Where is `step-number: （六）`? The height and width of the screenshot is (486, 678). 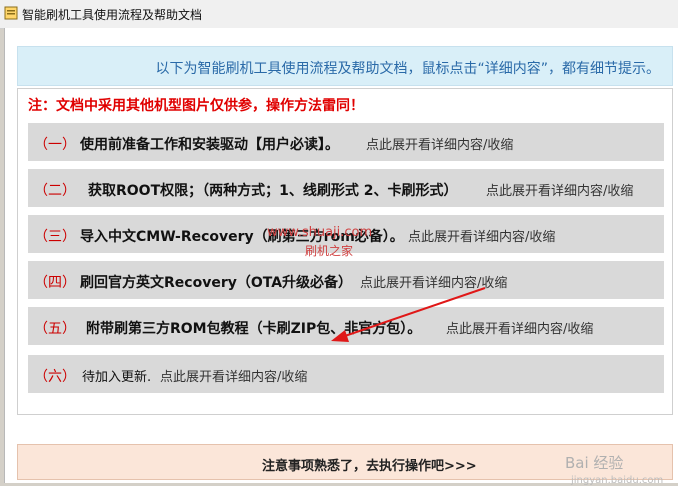 step-number: （六） is located at coordinates (55, 377).